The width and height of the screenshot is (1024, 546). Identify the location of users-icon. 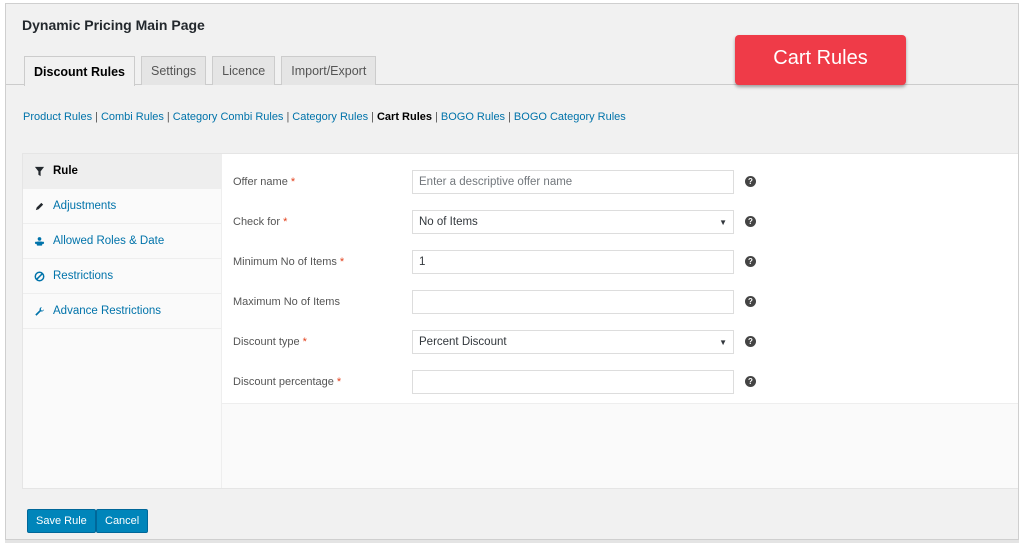
(39, 241).